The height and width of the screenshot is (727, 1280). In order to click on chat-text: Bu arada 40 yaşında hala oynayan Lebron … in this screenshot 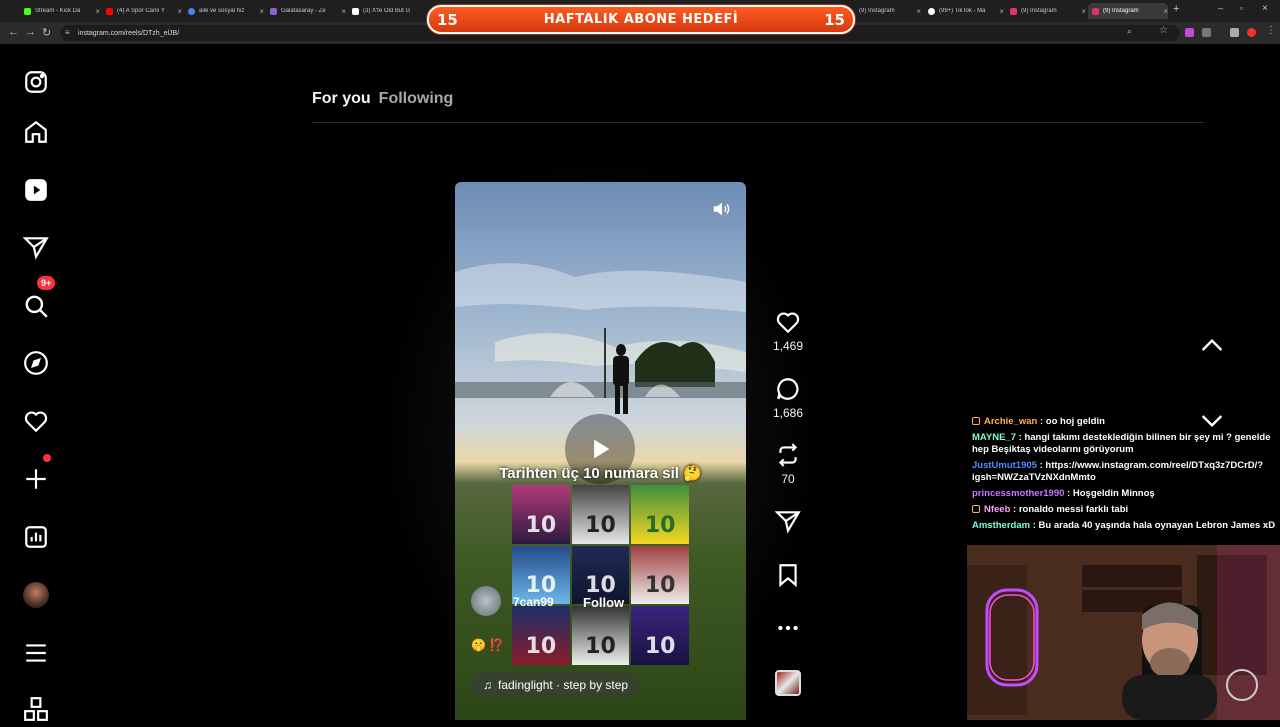, I will do `click(1157, 525)`.